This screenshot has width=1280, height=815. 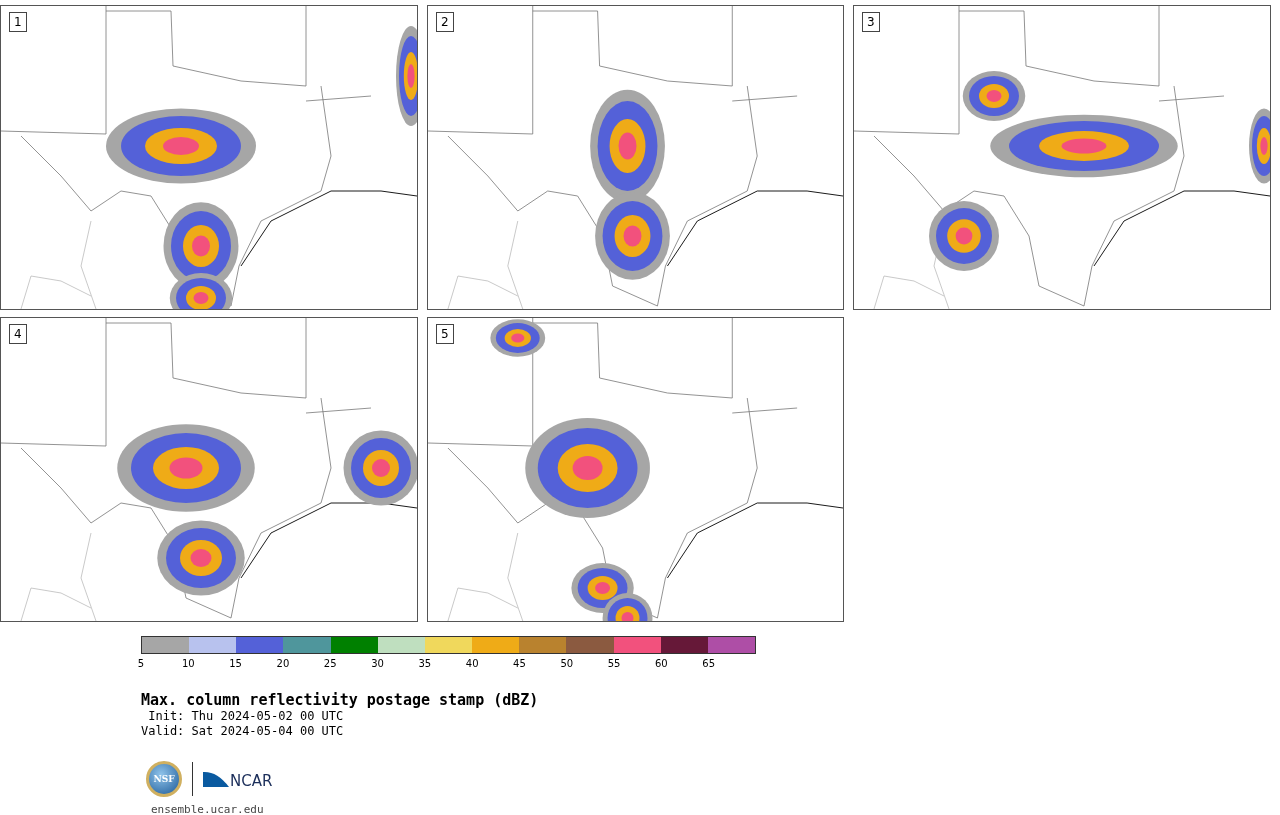 I want to click on tick-label: 60, so click(x=661, y=663).